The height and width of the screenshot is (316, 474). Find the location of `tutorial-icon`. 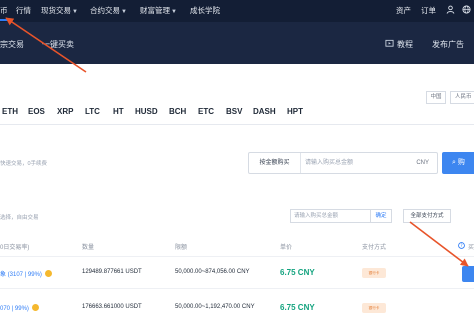

tutorial-icon is located at coordinates (389, 44).